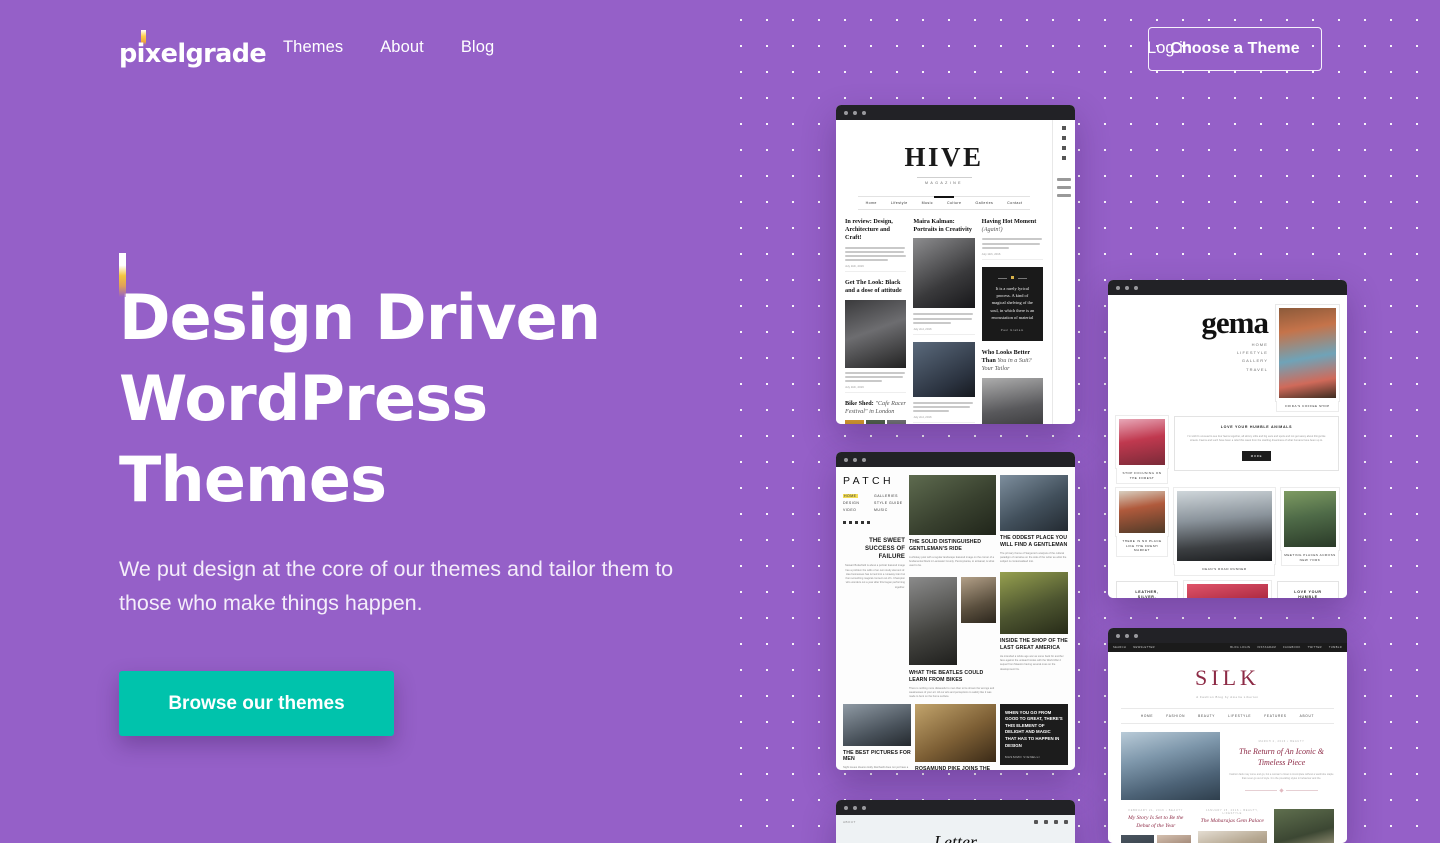 The height and width of the screenshot is (843, 1440). I want to click on article-date: July 2nd, 2016, so click(944, 419).